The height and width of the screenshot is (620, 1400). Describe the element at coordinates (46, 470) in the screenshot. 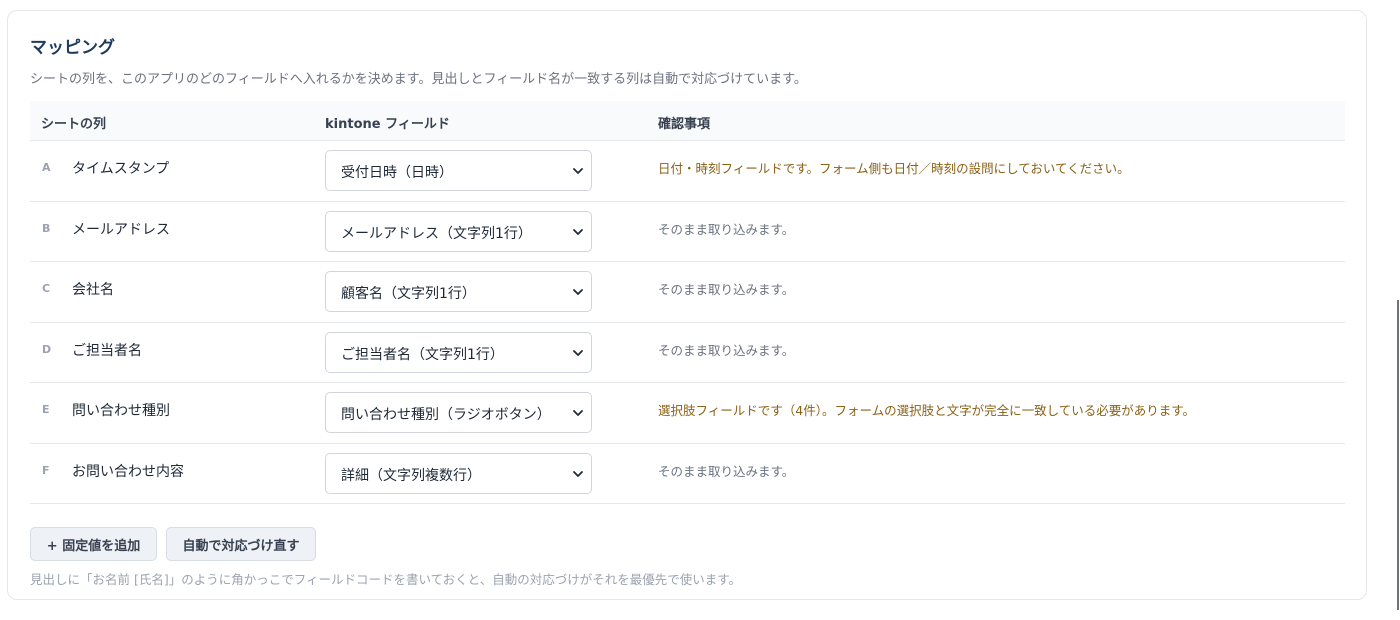

I see `column-letter: F` at that location.